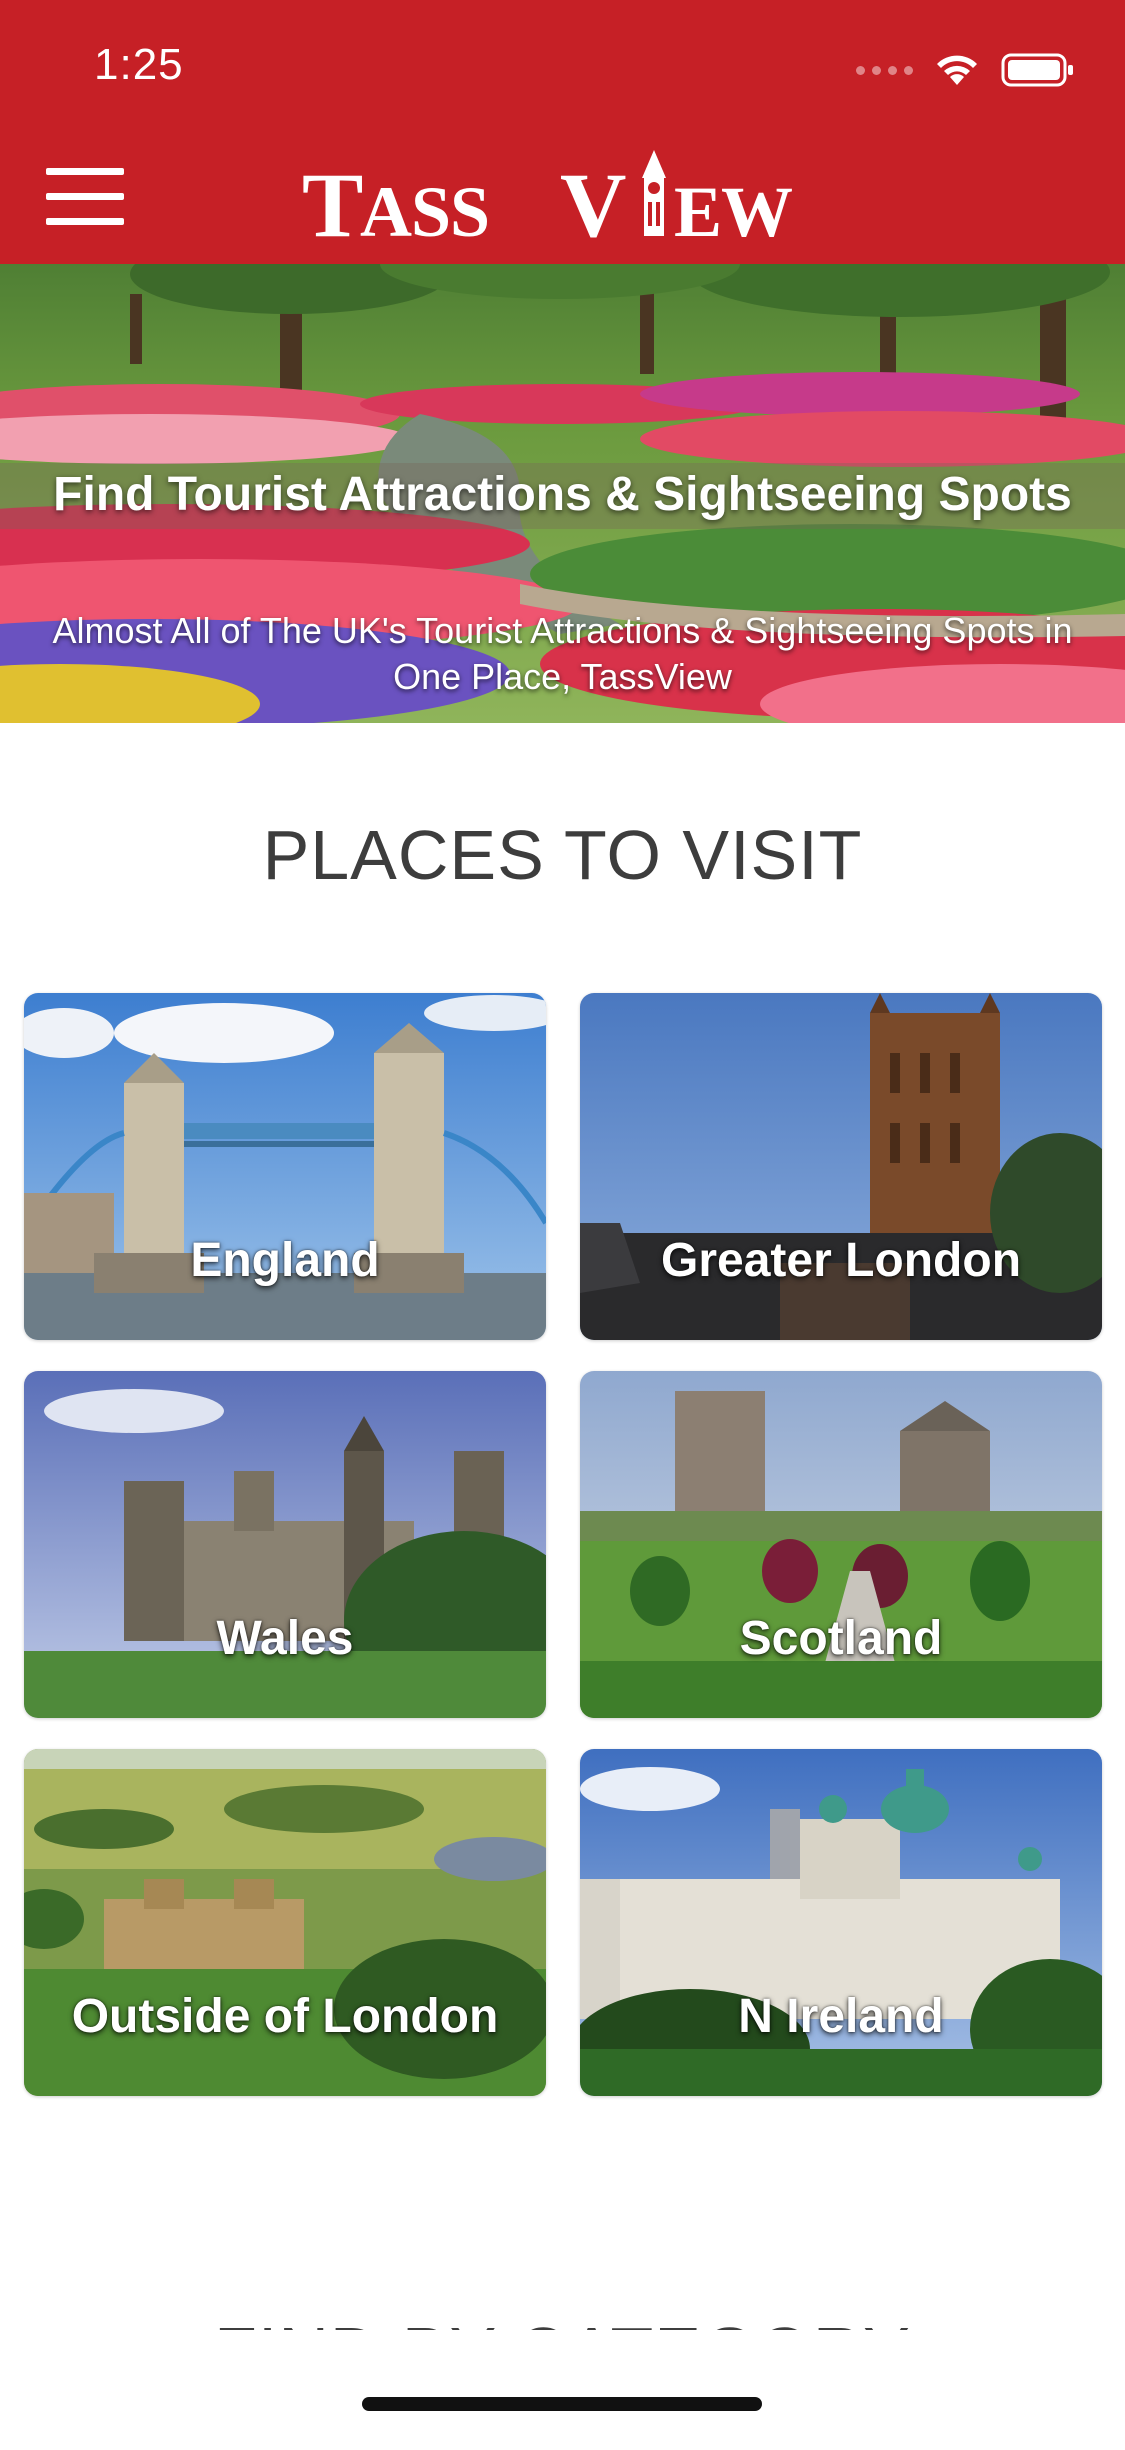 This screenshot has width=1125, height=2450. What do you see at coordinates (424, 210) in the screenshot?
I see `svg-text: ASS` at bounding box center [424, 210].